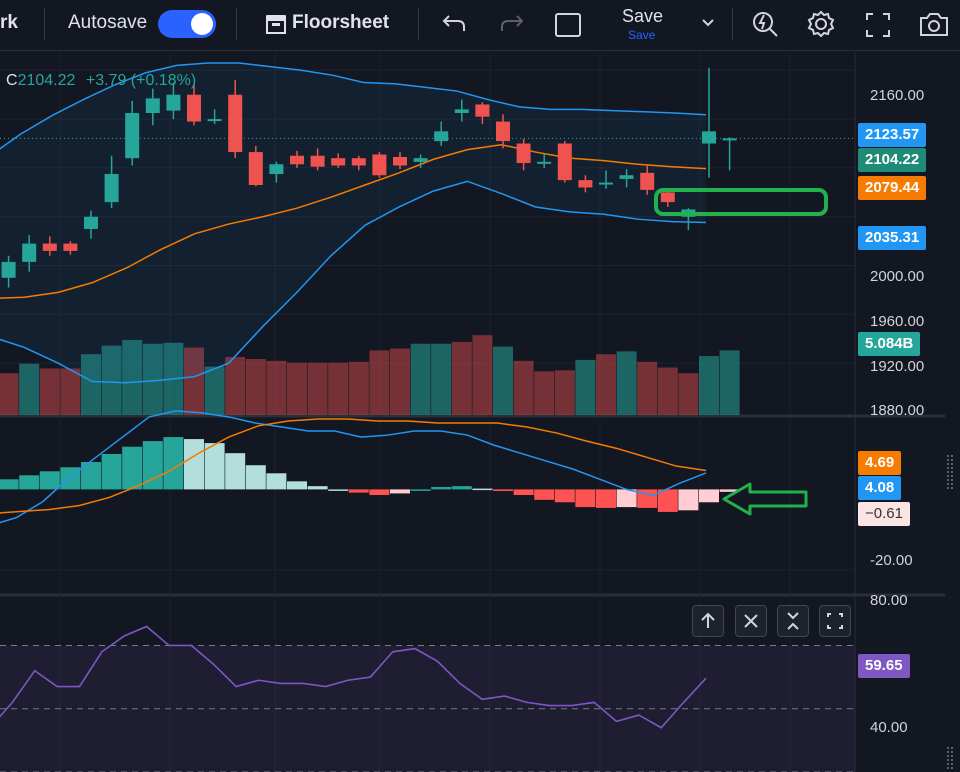 This screenshot has width=960, height=772. Describe the element at coordinates (9, 23) in the screenshot. I see `workspace-title: rk` at that location.